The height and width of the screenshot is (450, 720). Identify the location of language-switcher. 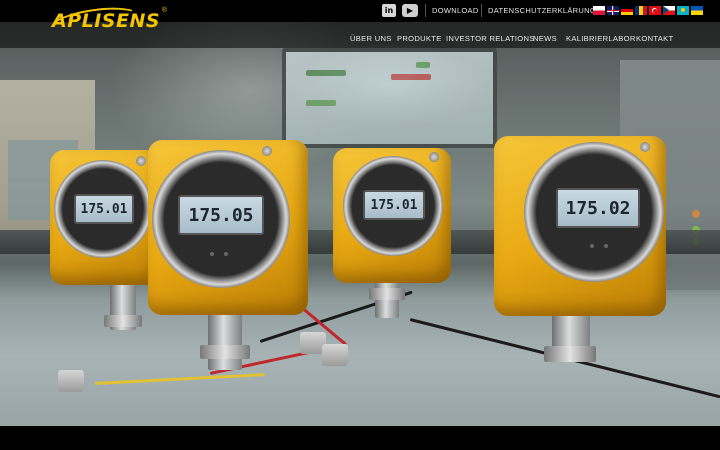
(648, 10).